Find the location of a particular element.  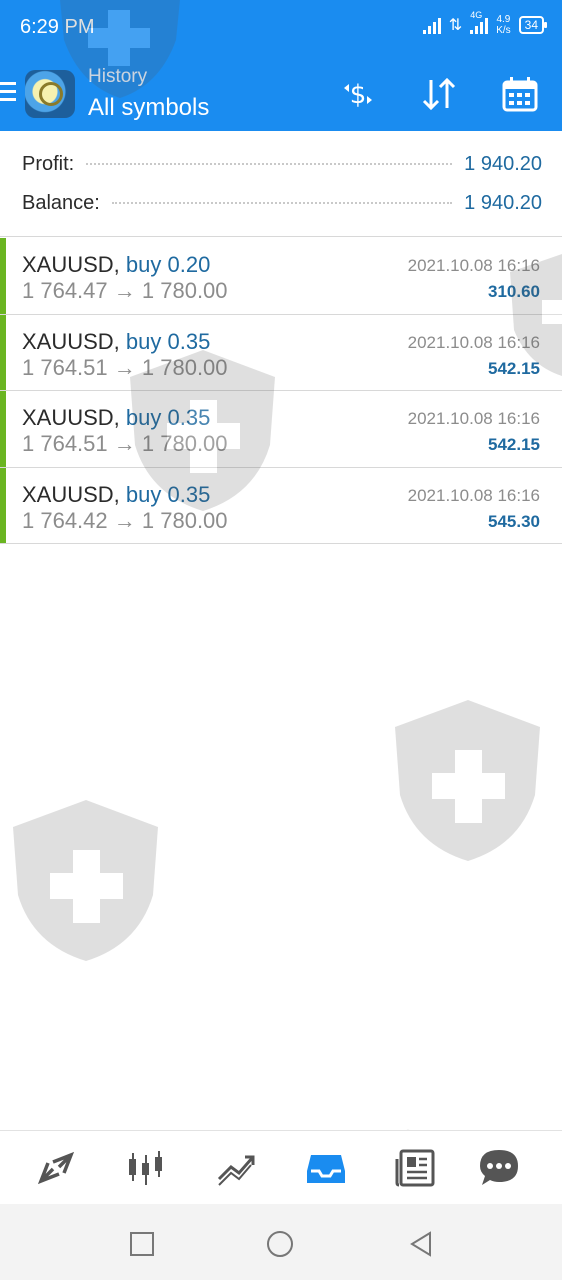

status-icons: ⇅ 4G 4.9 K/s 34 is located at coordinates (485, 23).